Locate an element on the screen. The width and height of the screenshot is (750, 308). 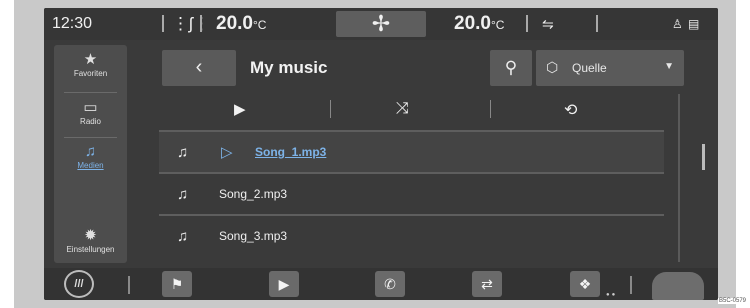
status-bar: 12:30 ⋮ʃ⋮ 20.0°C ✢ 20.0°C ⇋ ♙ ▤ is located at coordinates (381, 24).